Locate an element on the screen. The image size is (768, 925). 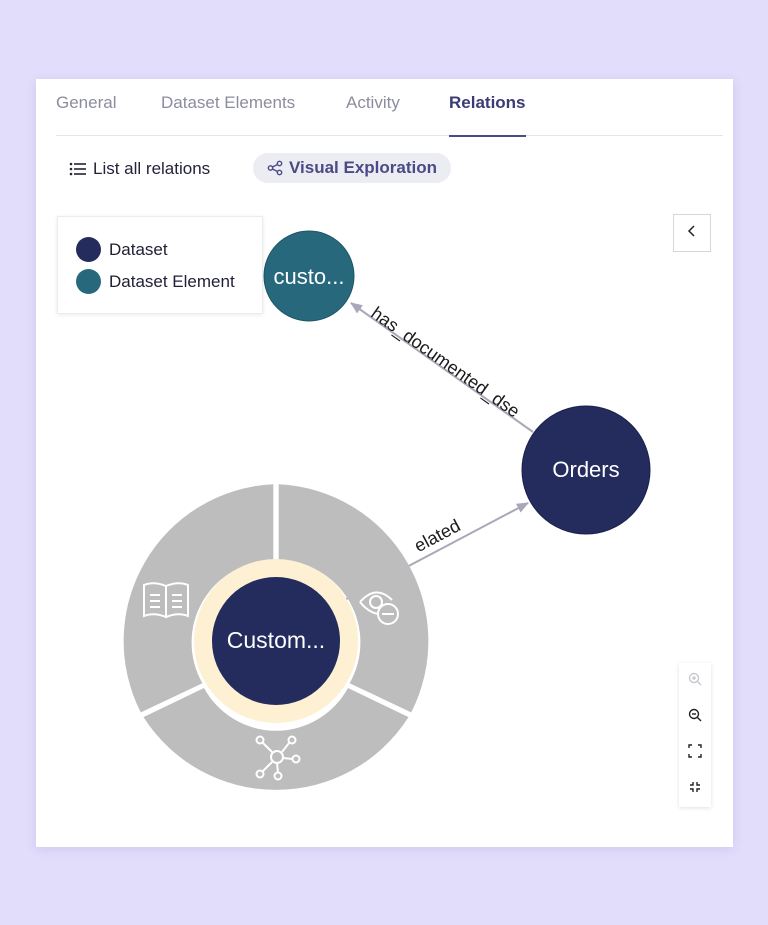
zoom-out-icon is located at coordinates (695, 717).